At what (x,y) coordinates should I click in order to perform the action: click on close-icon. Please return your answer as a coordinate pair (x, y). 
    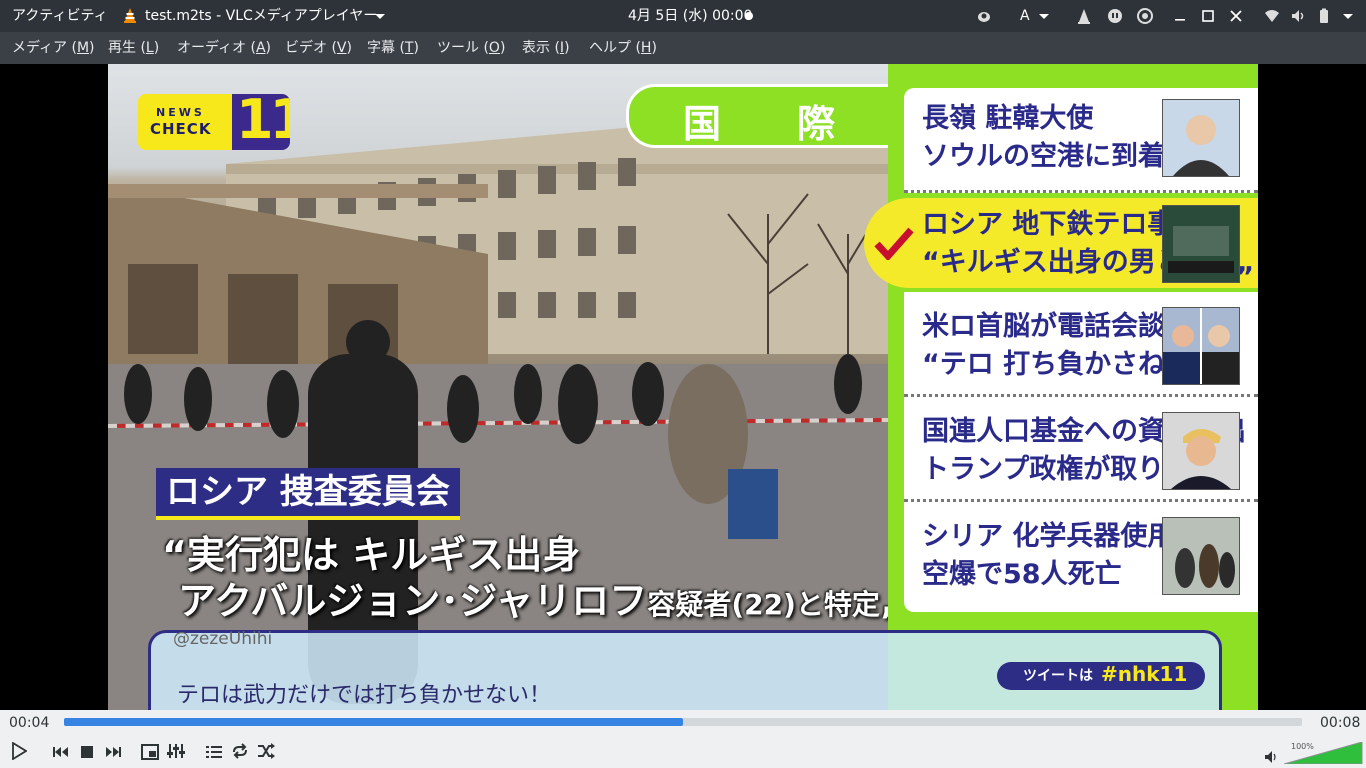
    Looking at the image, I should click on (1236, 16).